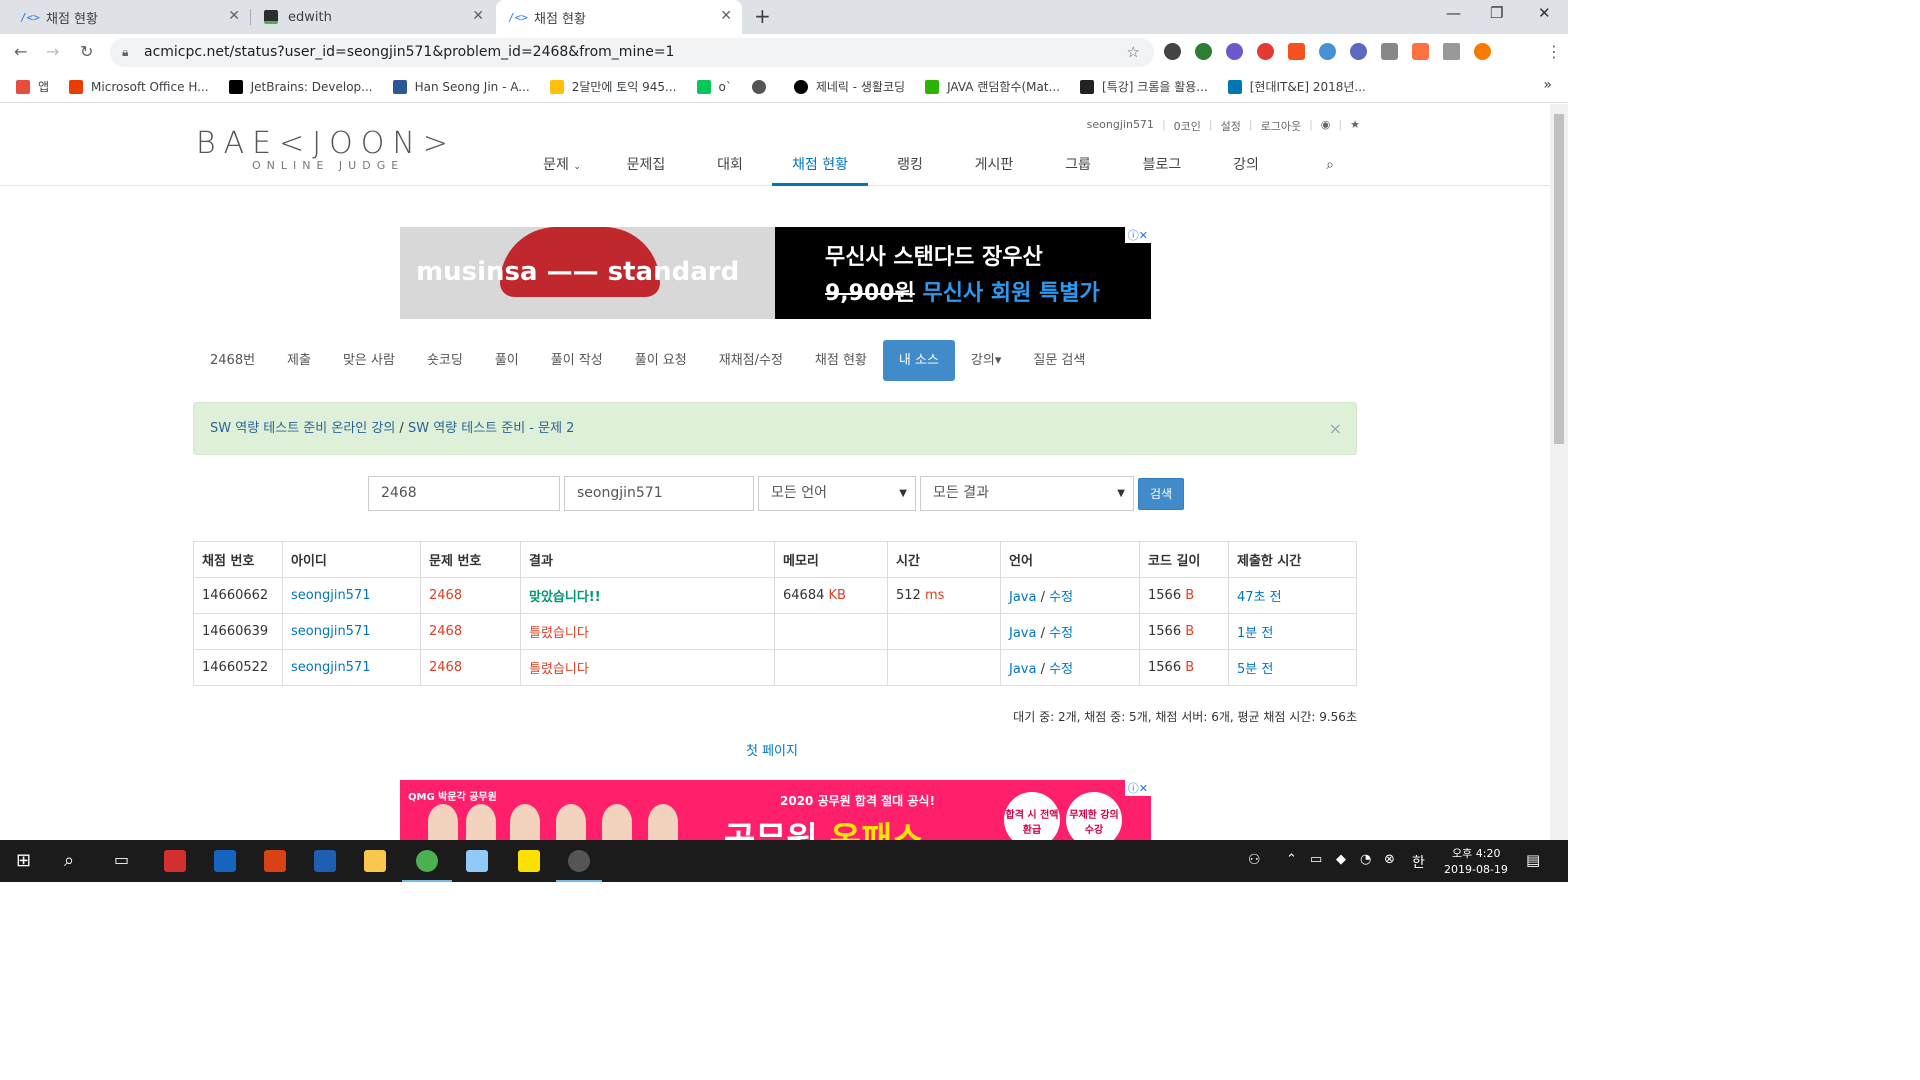 The height and width of the screenshot is (1080, 1920). Describe the element at coordinates (1547, 85) in the screenshot. I see `bookmarks-overflow-icon: »` at that location.